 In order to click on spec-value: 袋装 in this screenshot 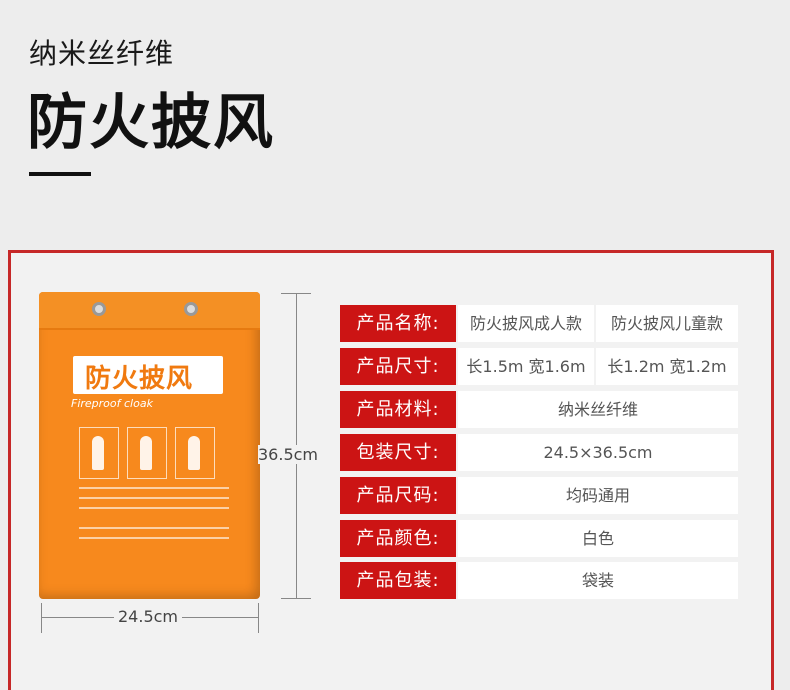, I will do `click(598, 580)`.